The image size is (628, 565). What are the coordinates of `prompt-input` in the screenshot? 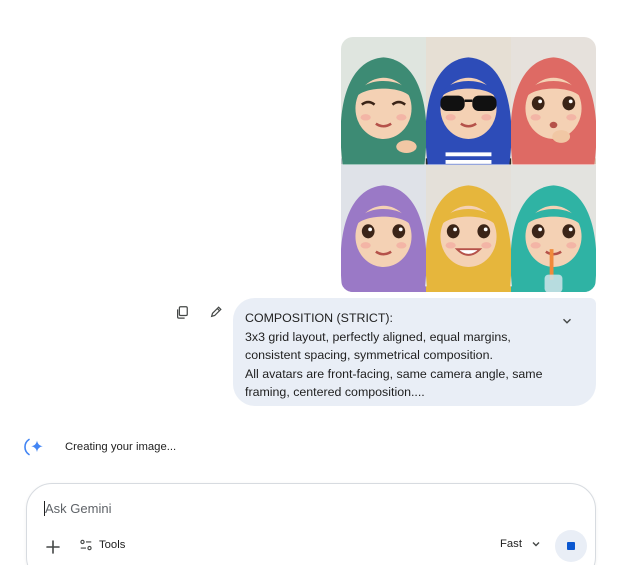 It's located at (305, 508).